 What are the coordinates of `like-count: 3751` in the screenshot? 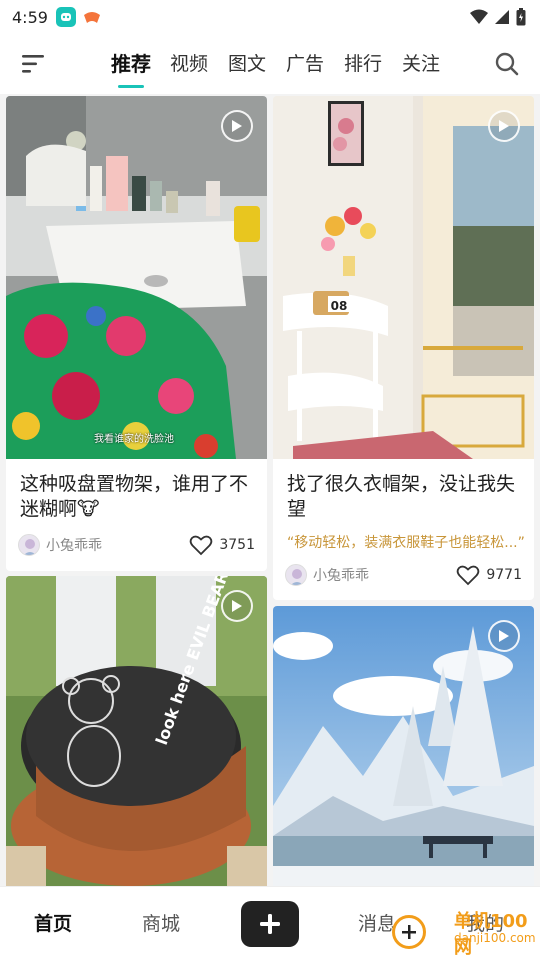 It's located at (237, 545).